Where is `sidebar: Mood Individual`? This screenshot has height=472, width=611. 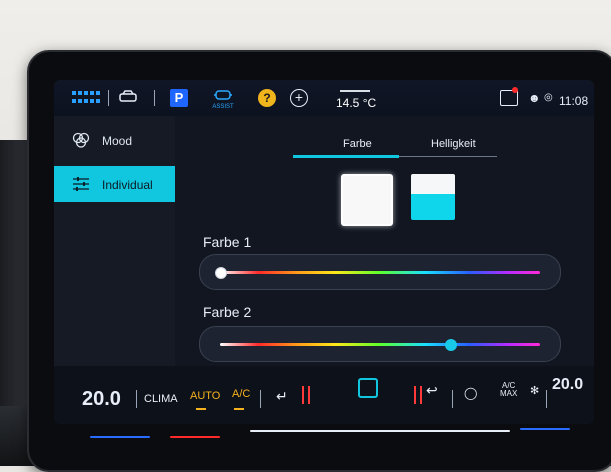
sidebar: Mood Individual is located at coordinates (114, 241).